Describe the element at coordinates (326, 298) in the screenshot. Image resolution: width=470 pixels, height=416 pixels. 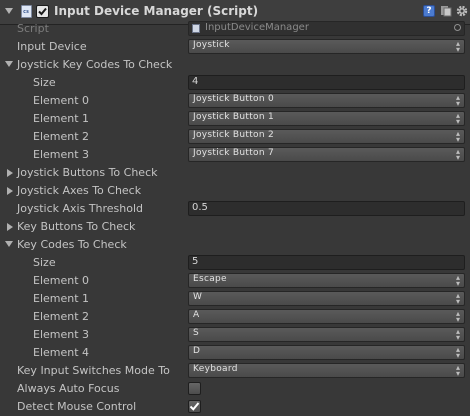
I see `key-element-1-dropdown: W ▴ ▾` at that location.